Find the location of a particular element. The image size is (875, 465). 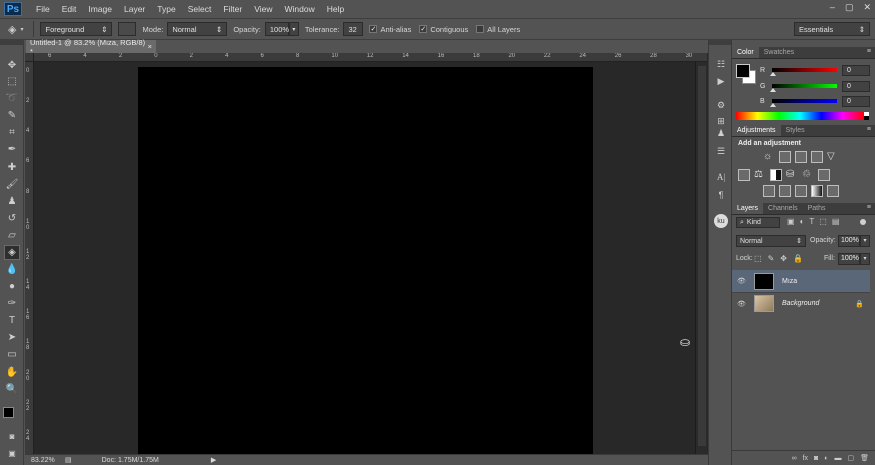

color-foreground-swatch is located at coordinates (743, 71).